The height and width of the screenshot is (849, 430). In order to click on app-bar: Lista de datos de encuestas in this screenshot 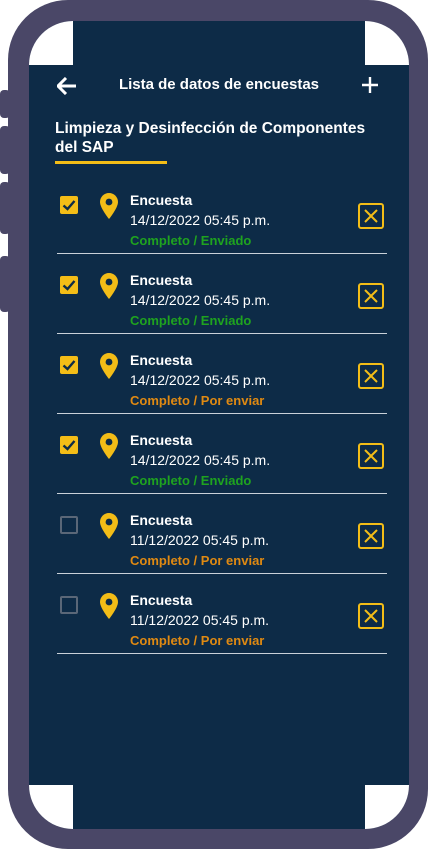, I will do `click(219, 85)`.